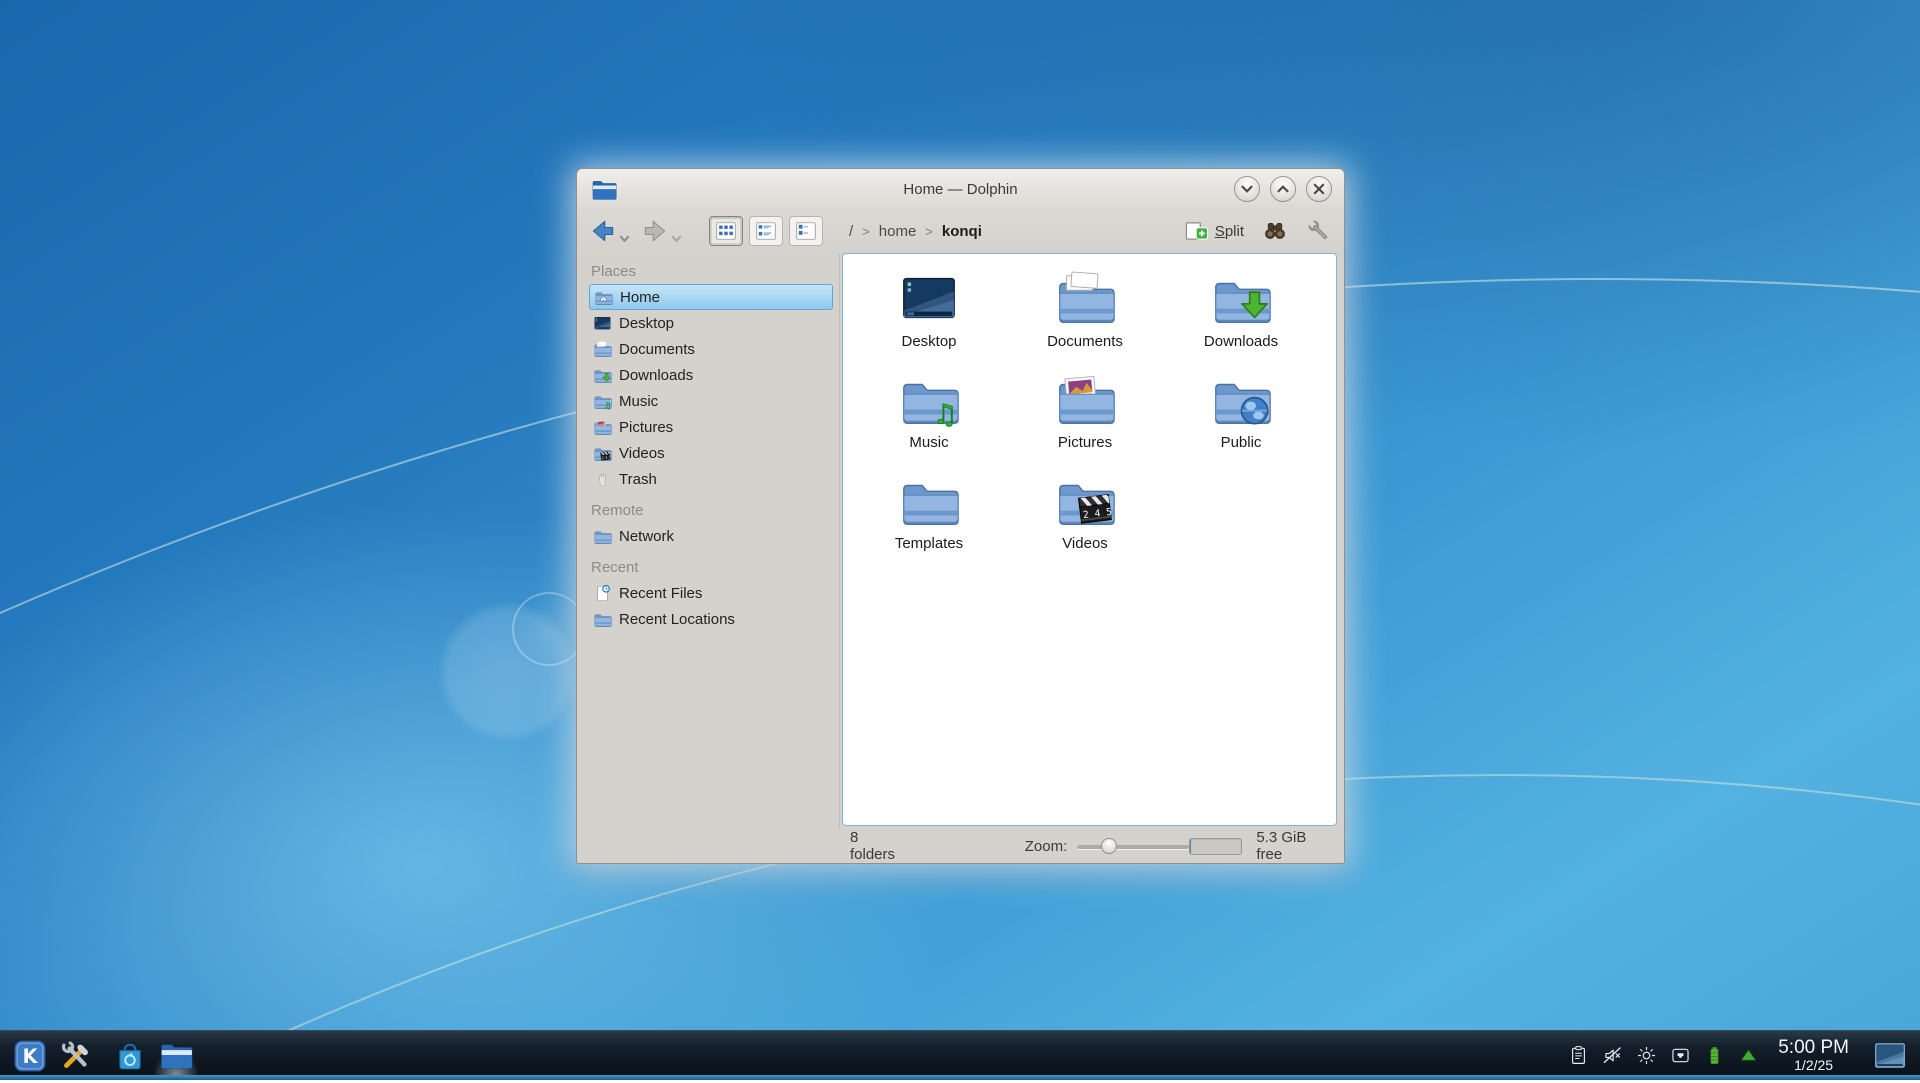 The image size is (1920, 1083). I want to click on expand-triangle-icon, so click(1748, 1055).